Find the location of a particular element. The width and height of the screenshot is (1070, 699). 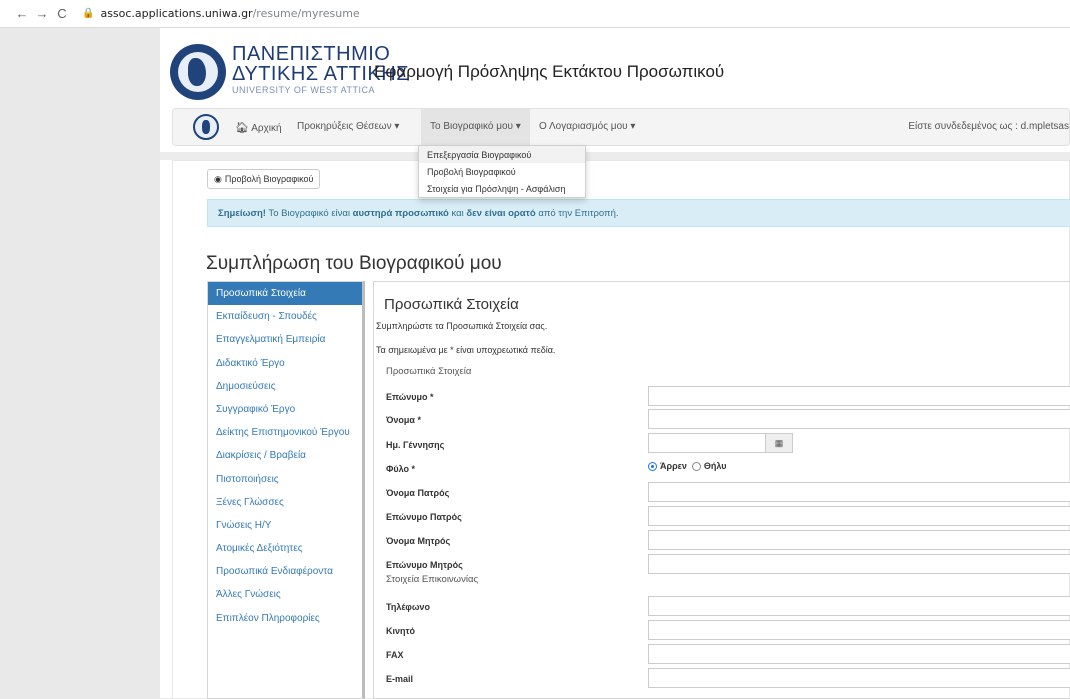

menu-item-hiring-insurance: Στοιχεία για Πρόσληψη - Ασφάλιση is located at coordinates (502, 188).